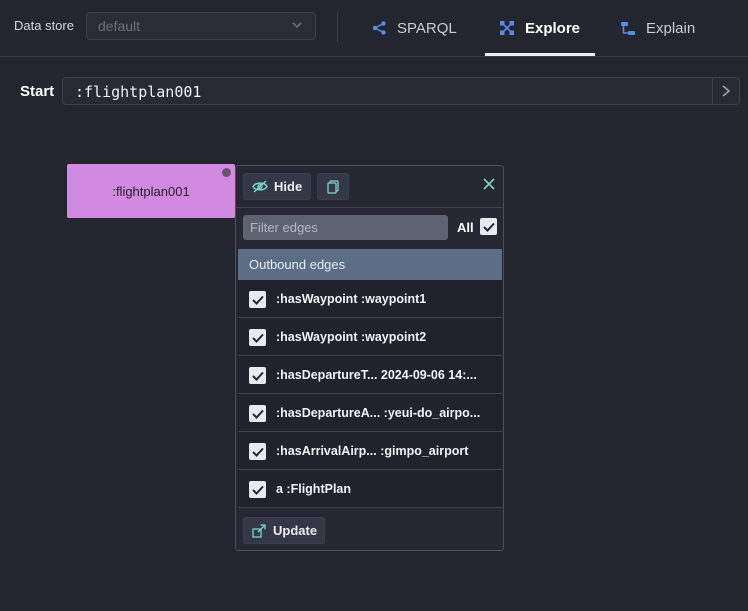 The width and height of the screenshot is (748, 611). What do you see at coordinates (628, 28) in the screenshot?
I see `tree-structure-icon` at bounding box center [628, 28].